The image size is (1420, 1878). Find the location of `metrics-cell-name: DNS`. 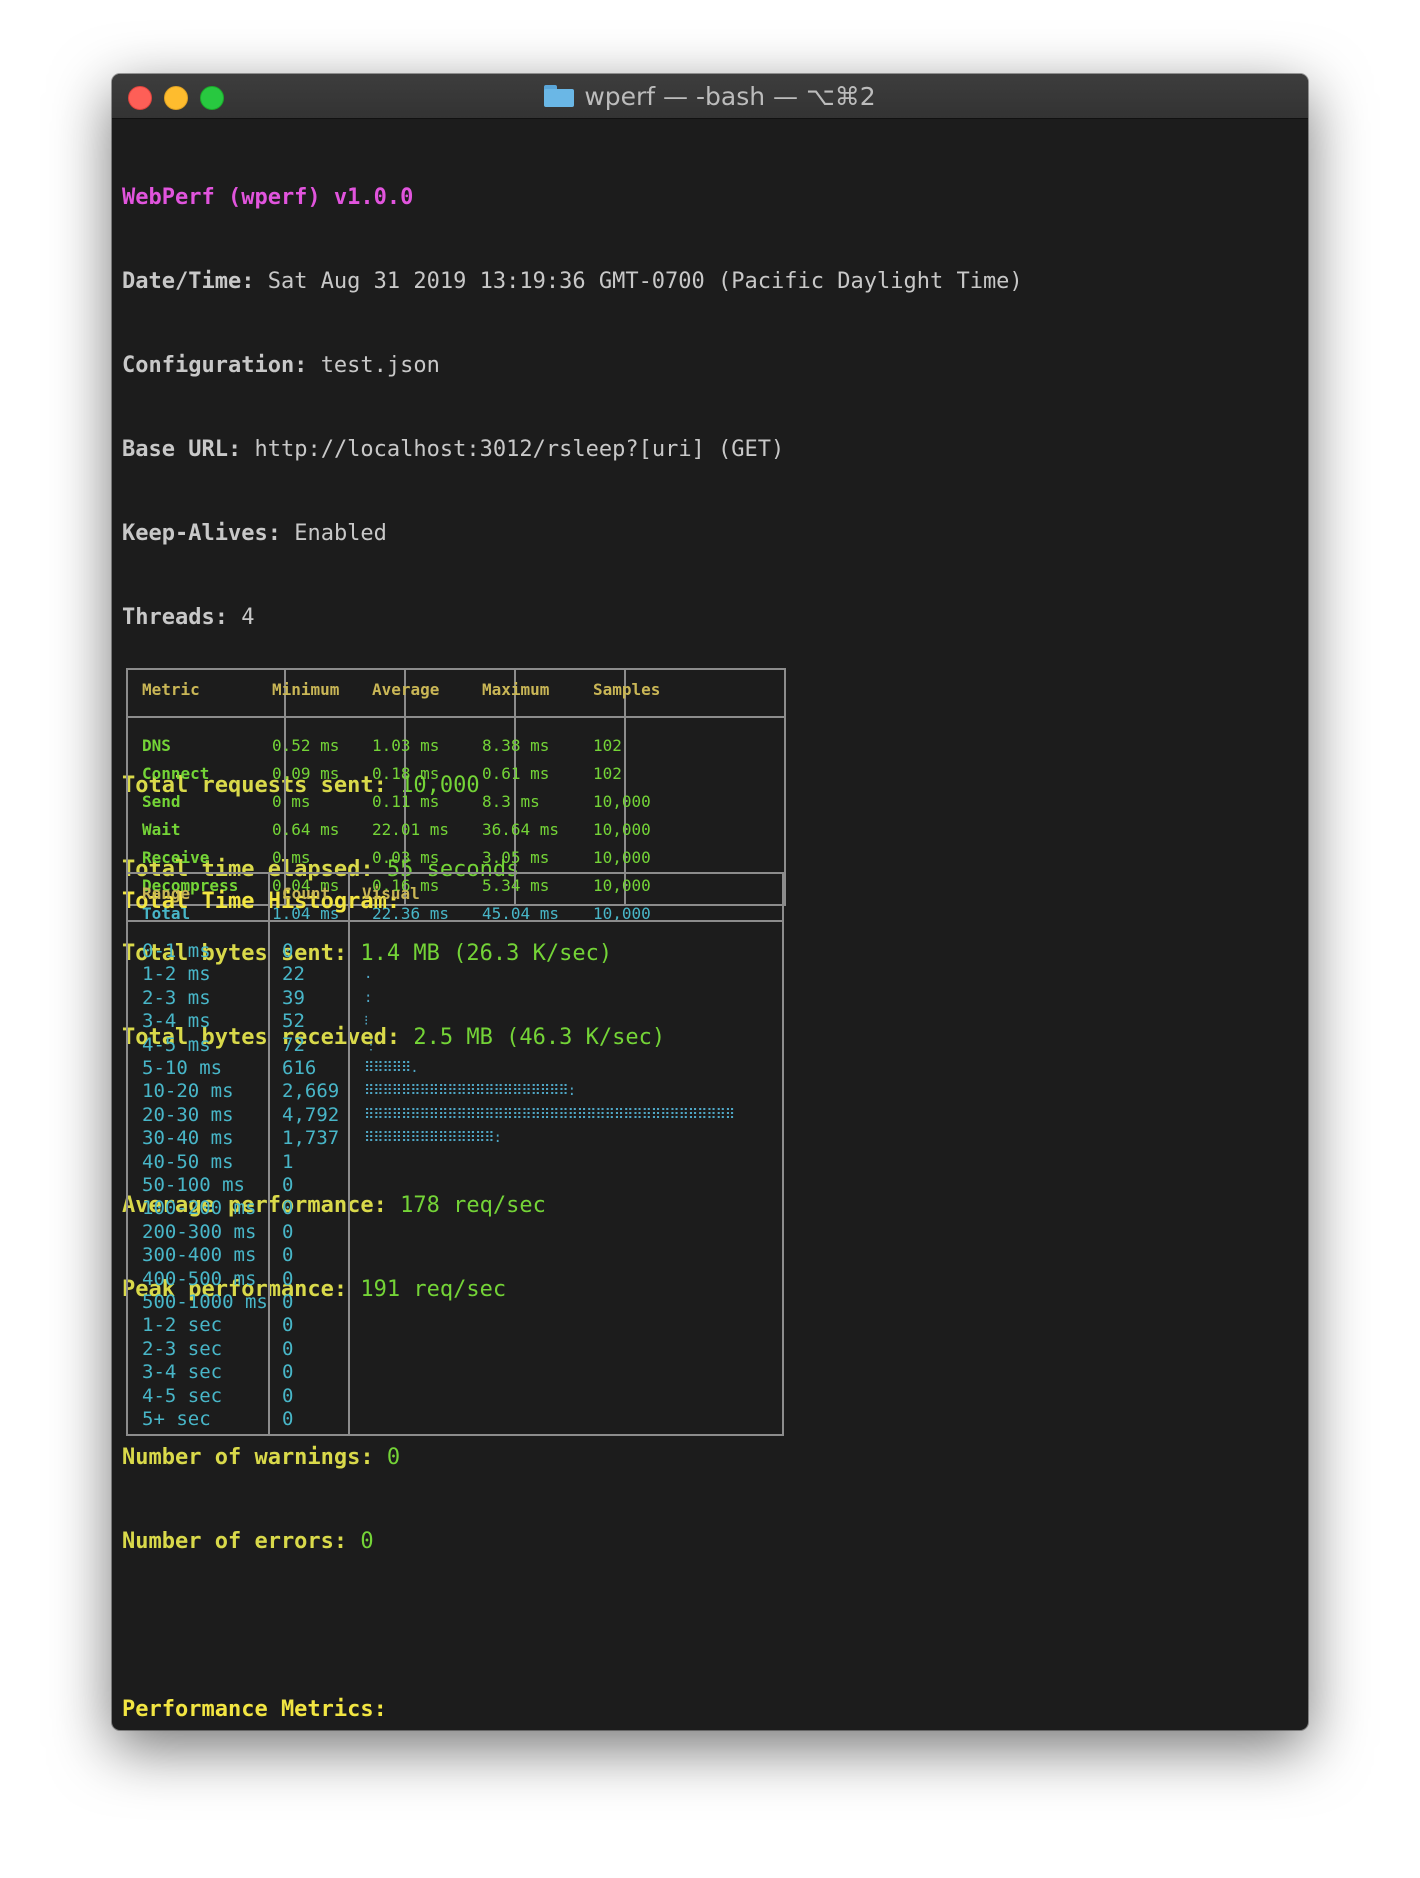

metrics-cell-name: DNS is located at coordinates (156, 745).